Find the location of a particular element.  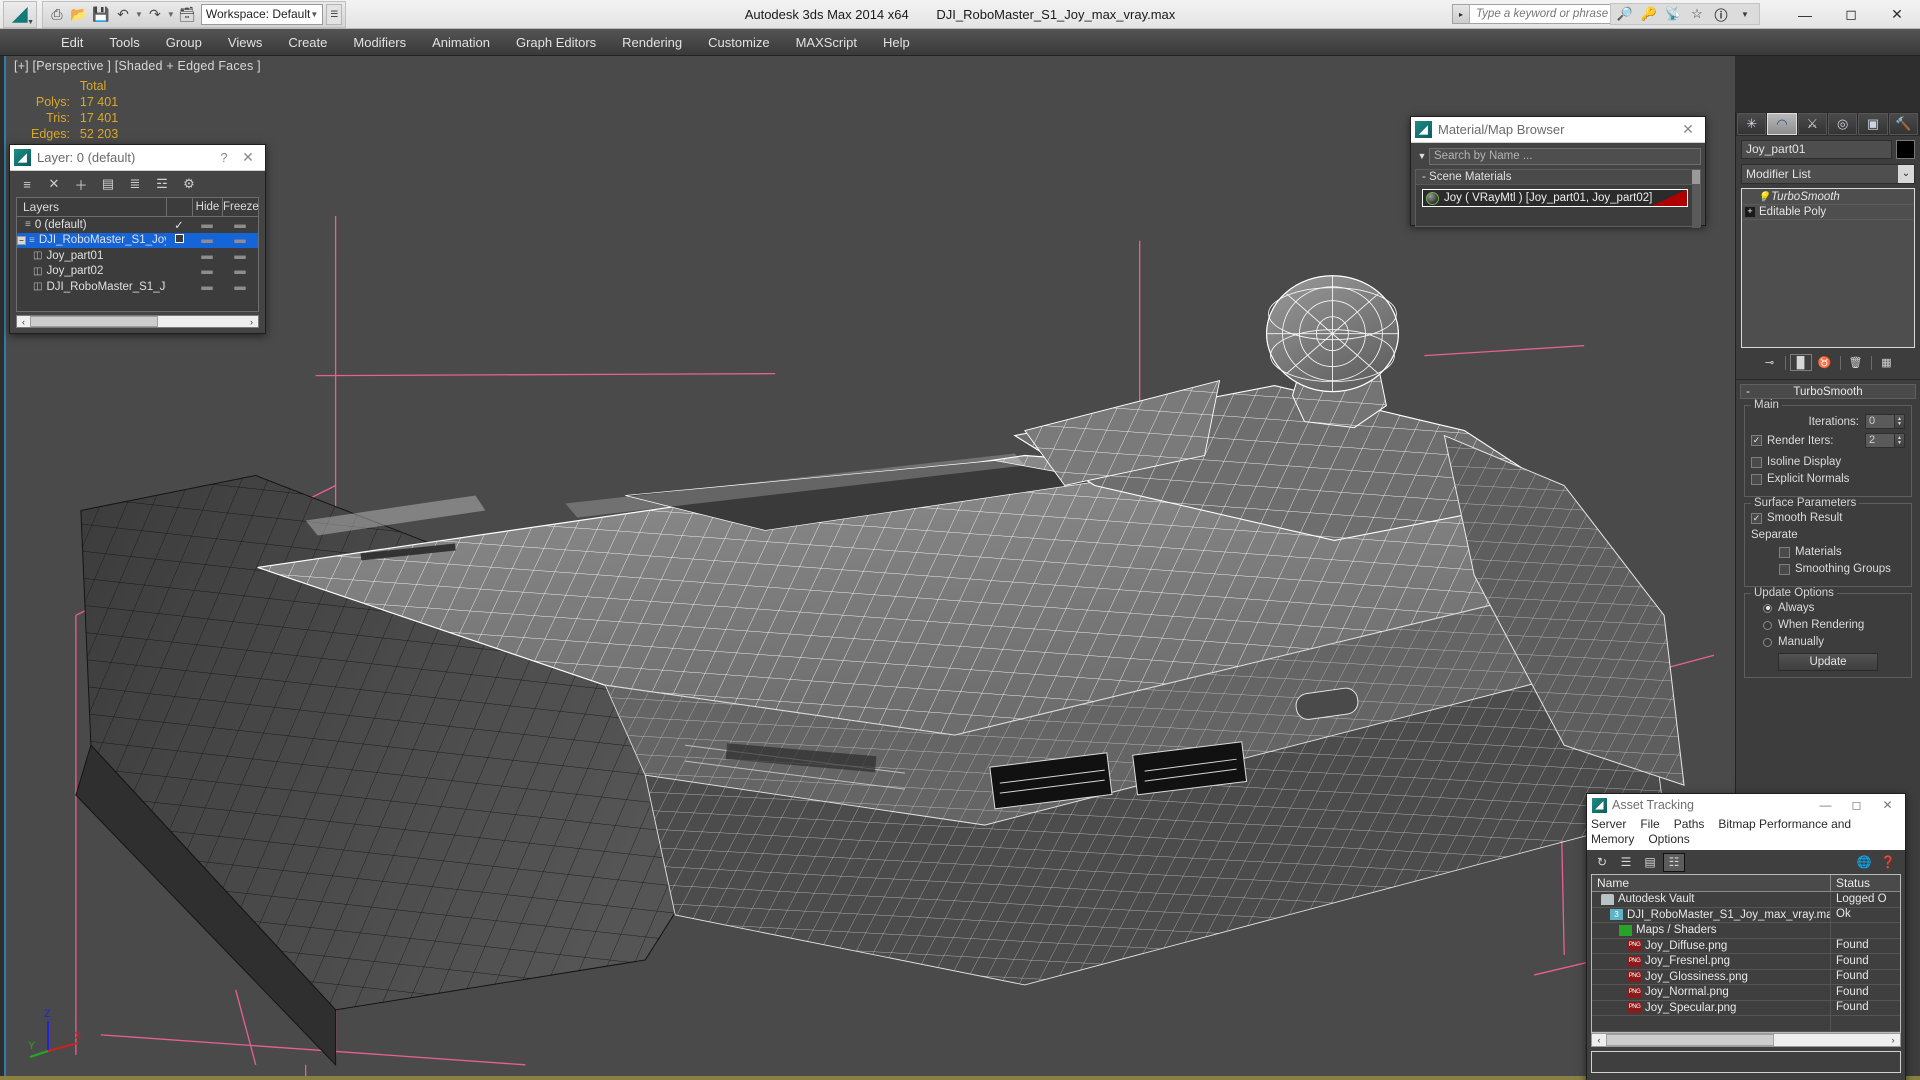

update-button: Update is located at coordinates (1828, 662).